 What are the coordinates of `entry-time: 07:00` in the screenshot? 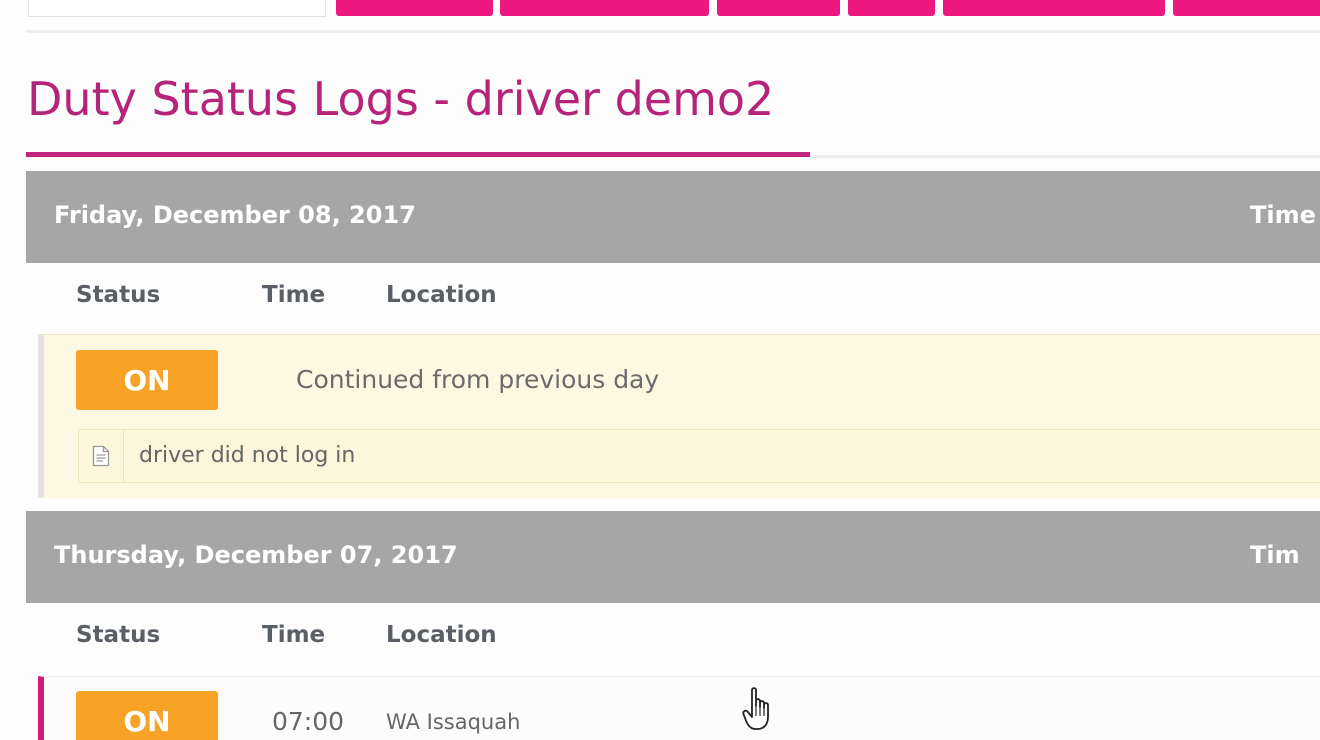 It's located at (308, 721).